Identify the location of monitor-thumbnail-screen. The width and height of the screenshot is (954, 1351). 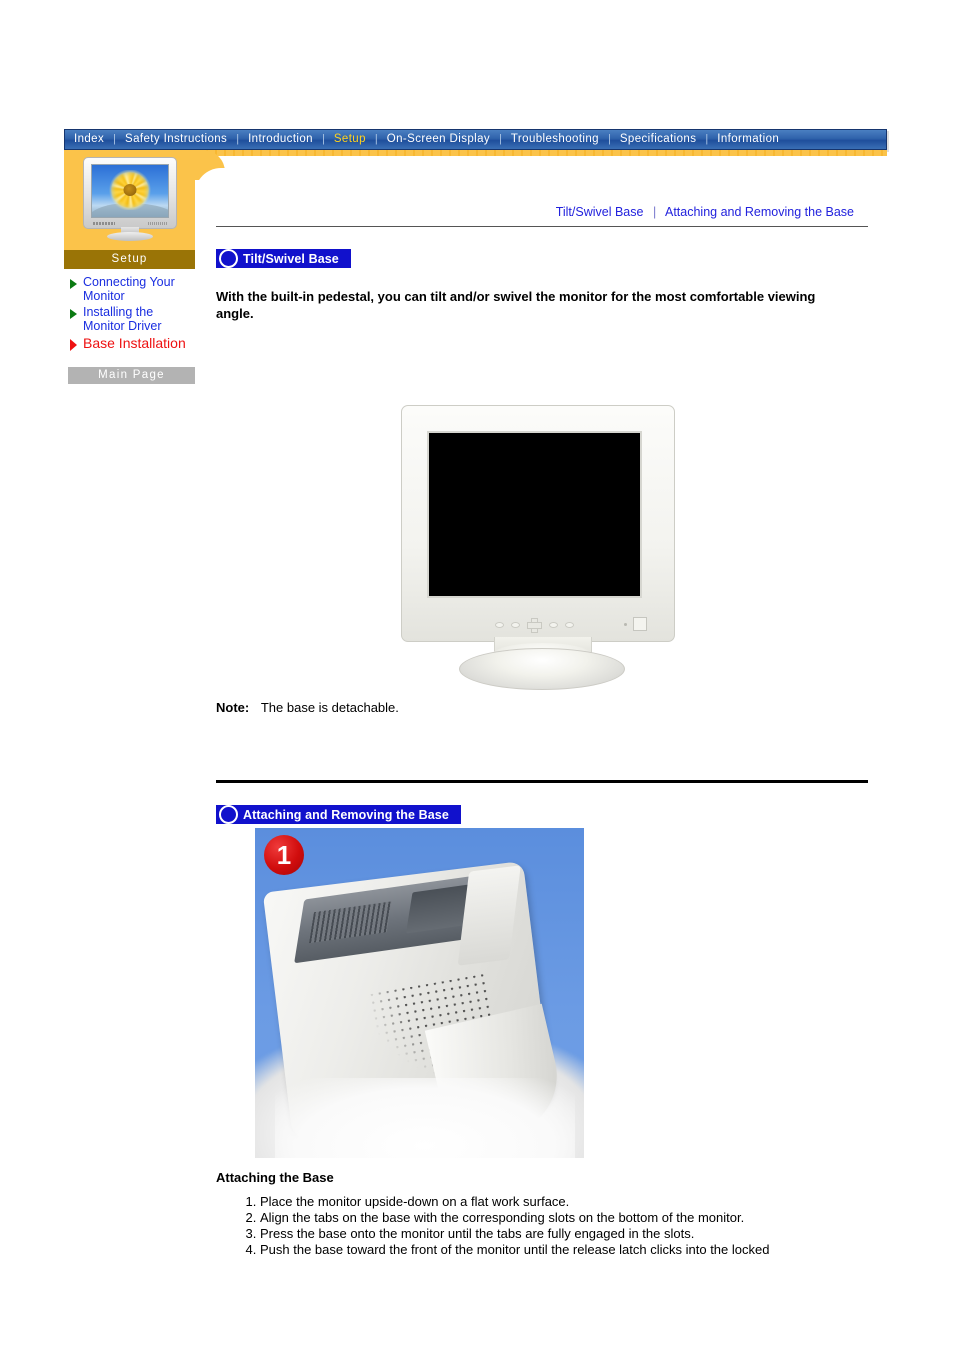
(130, 191).